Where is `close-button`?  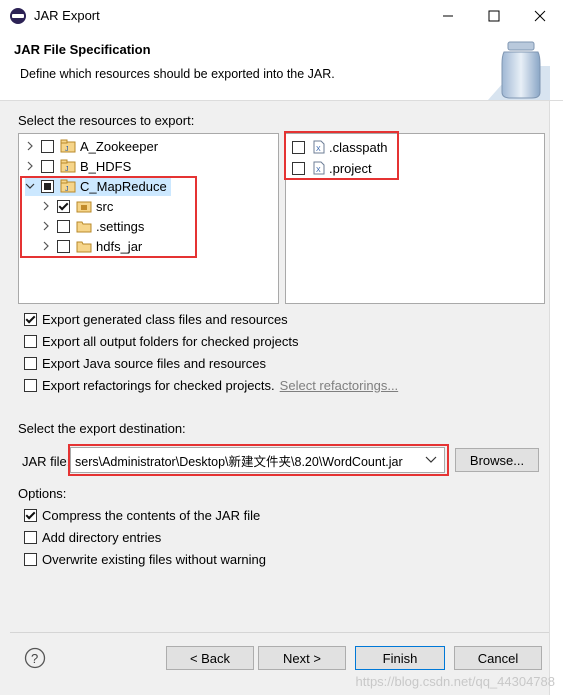
close-button is located at coordinates (540, 16).